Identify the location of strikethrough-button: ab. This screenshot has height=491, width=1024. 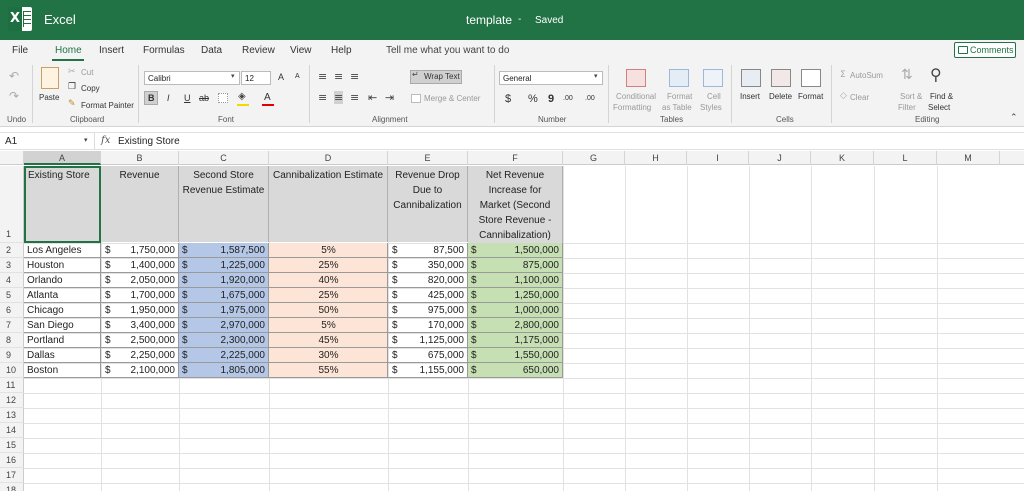
(204, 98).